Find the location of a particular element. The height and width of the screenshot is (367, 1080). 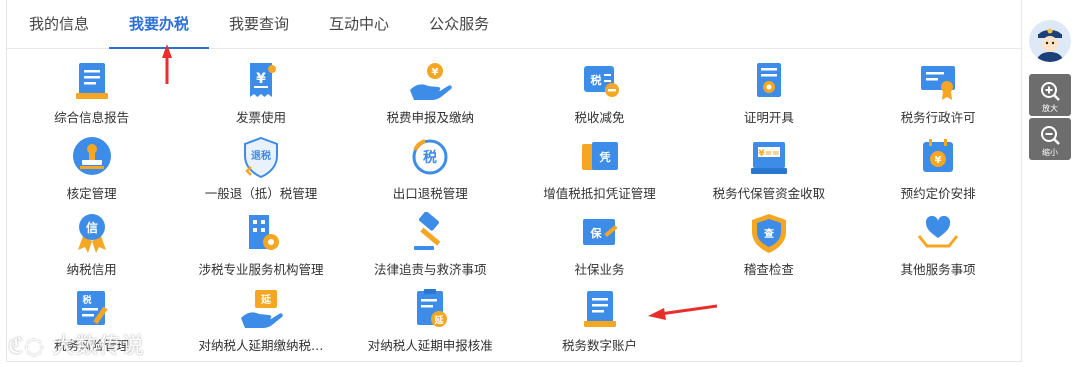

zoom-in-button: 放大 is located at coordinates (1050, 95).